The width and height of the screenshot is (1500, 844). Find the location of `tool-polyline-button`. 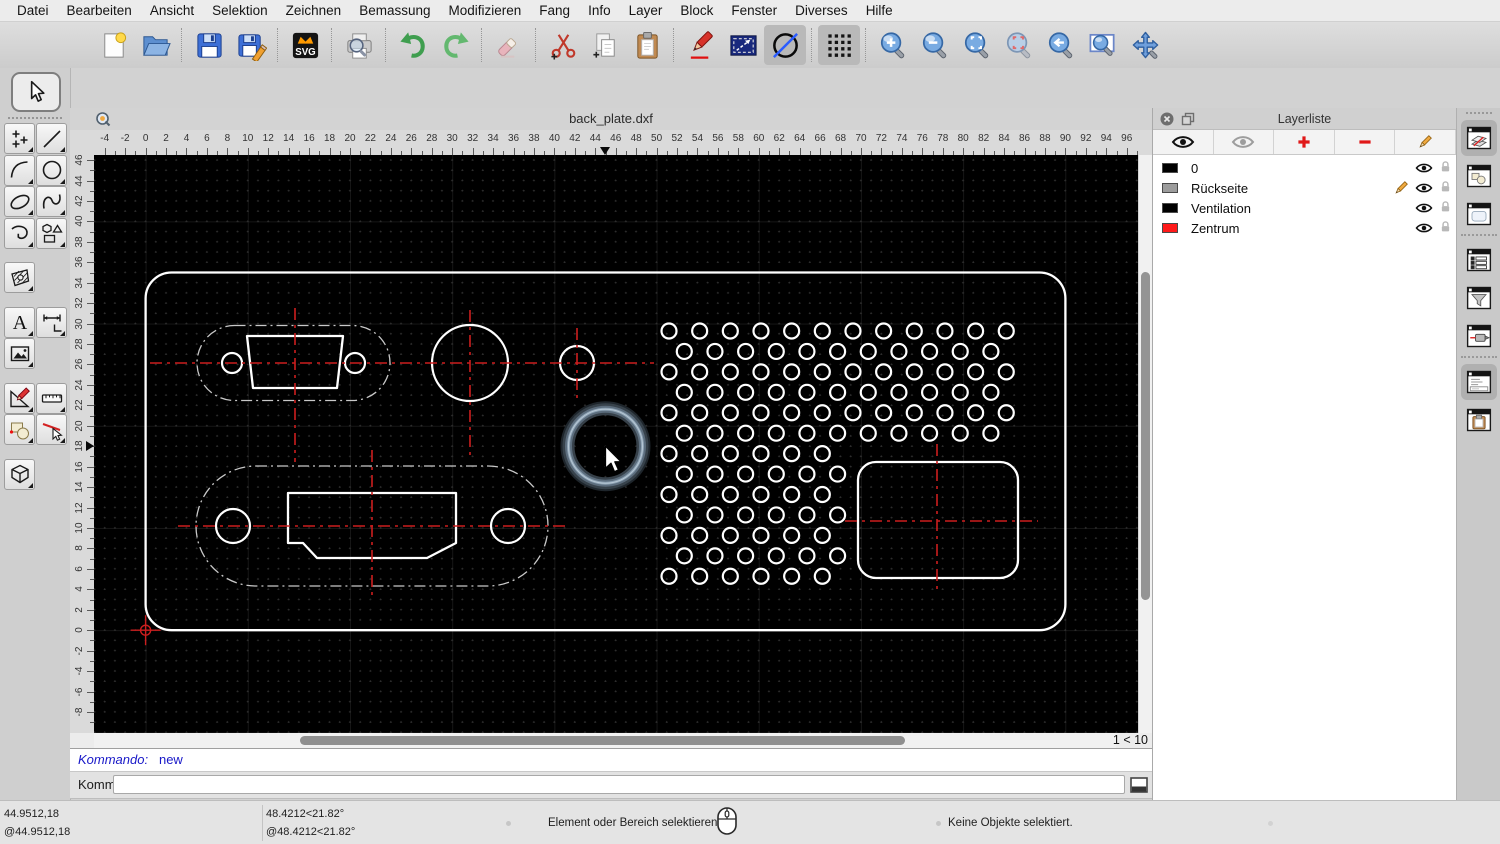

tool-polyline-button is located at coordinates (19, 233).